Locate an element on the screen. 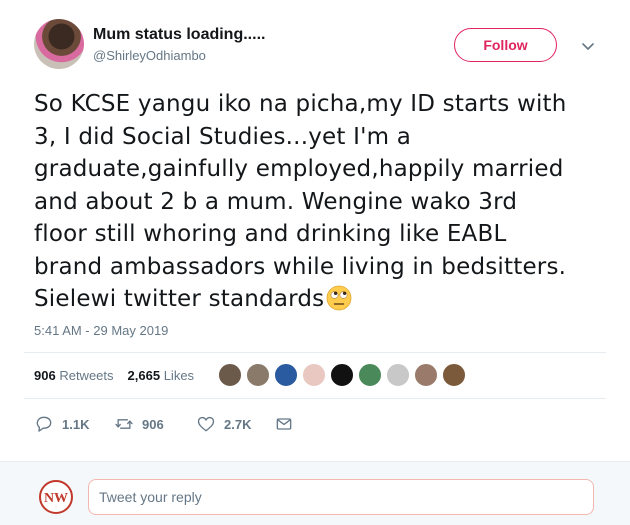  avatar is located at coordinates (59, 44).